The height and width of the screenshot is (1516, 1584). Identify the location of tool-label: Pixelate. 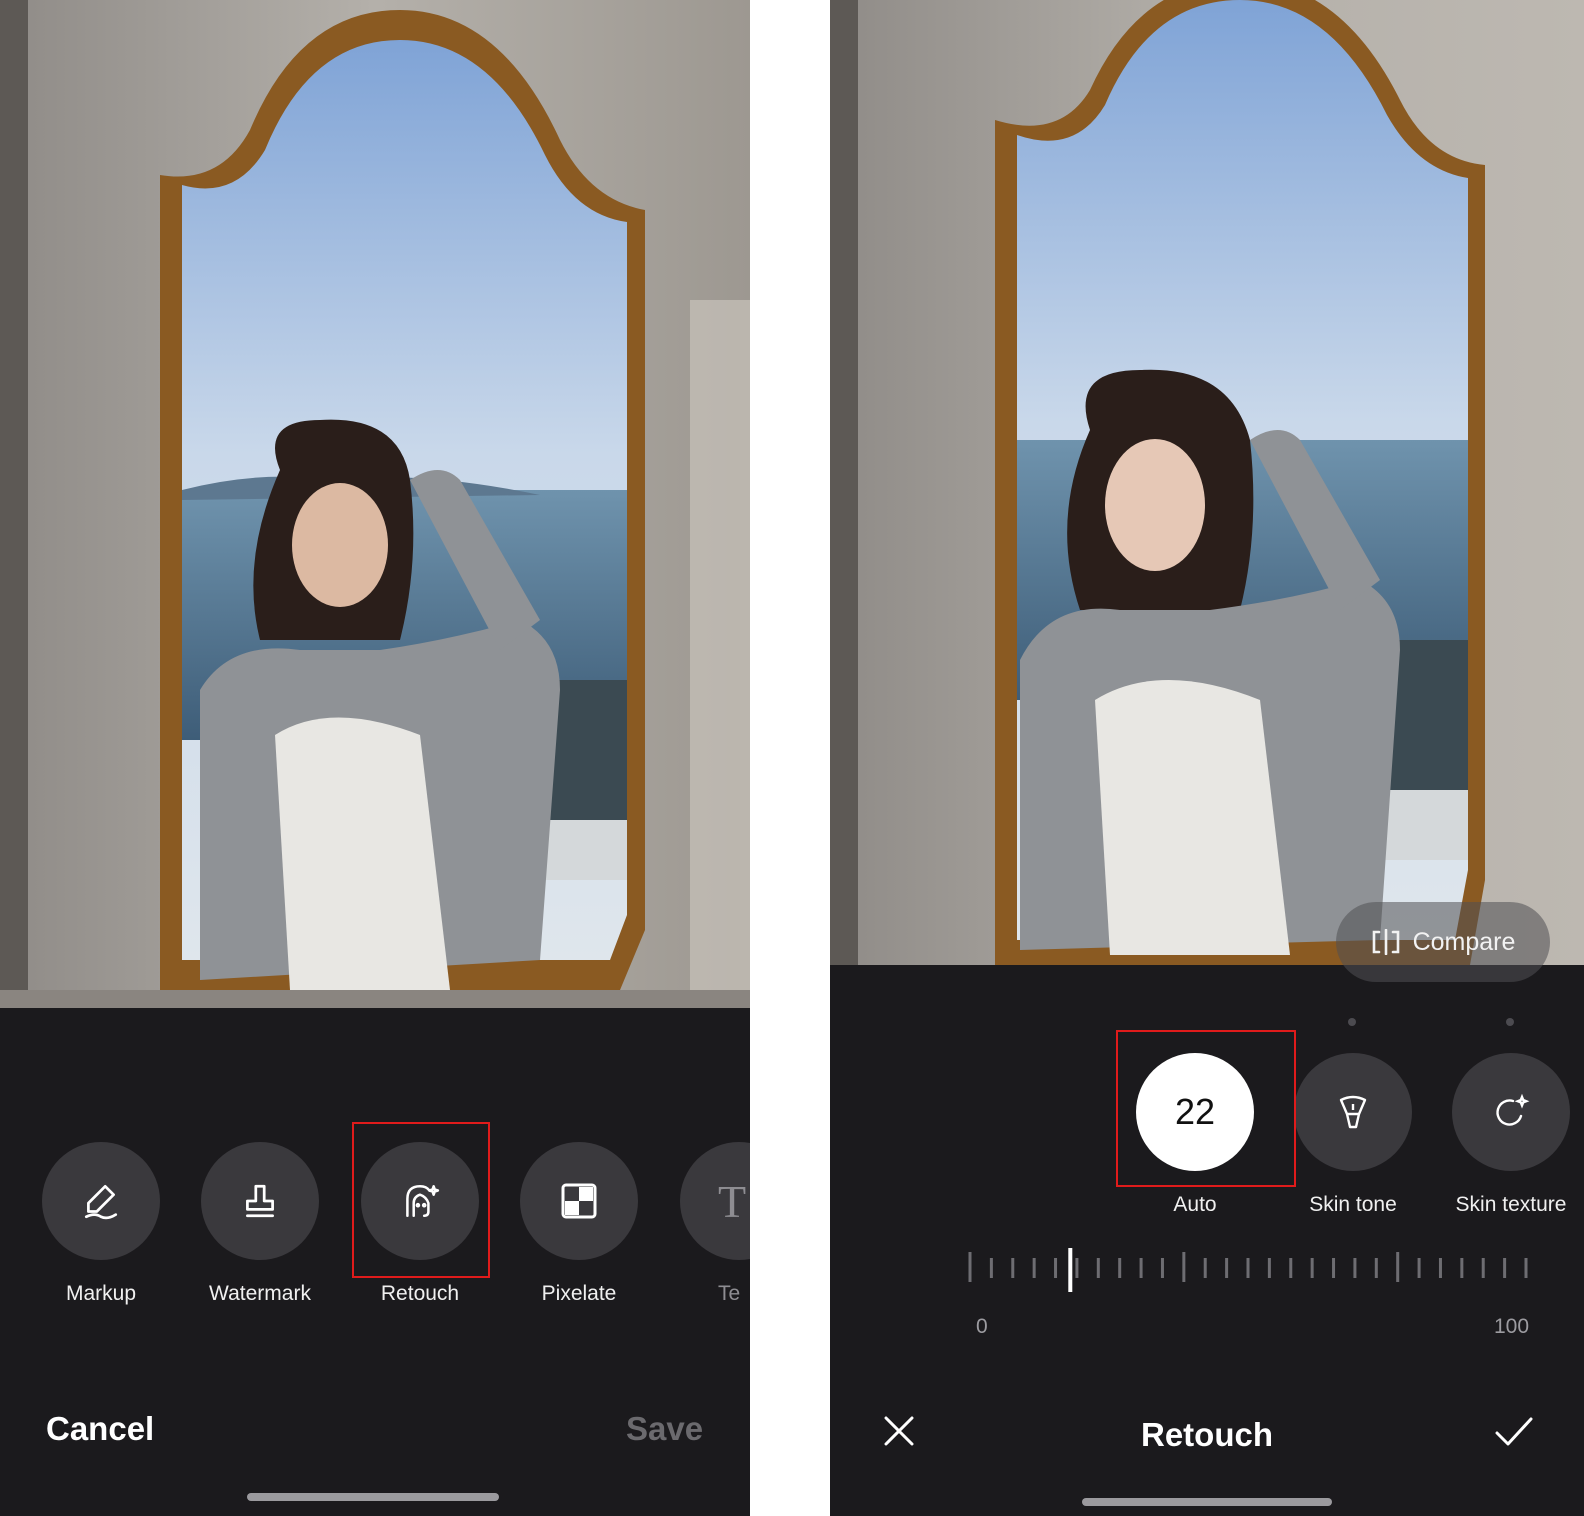
(579, 1293).